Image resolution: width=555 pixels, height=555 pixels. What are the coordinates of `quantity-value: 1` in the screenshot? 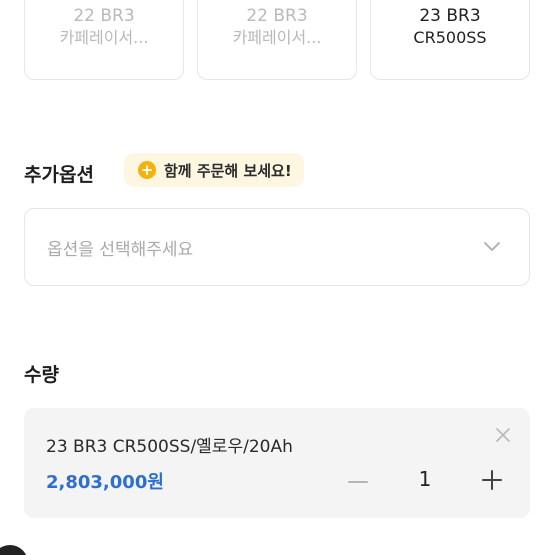 It's located at (425, 479).